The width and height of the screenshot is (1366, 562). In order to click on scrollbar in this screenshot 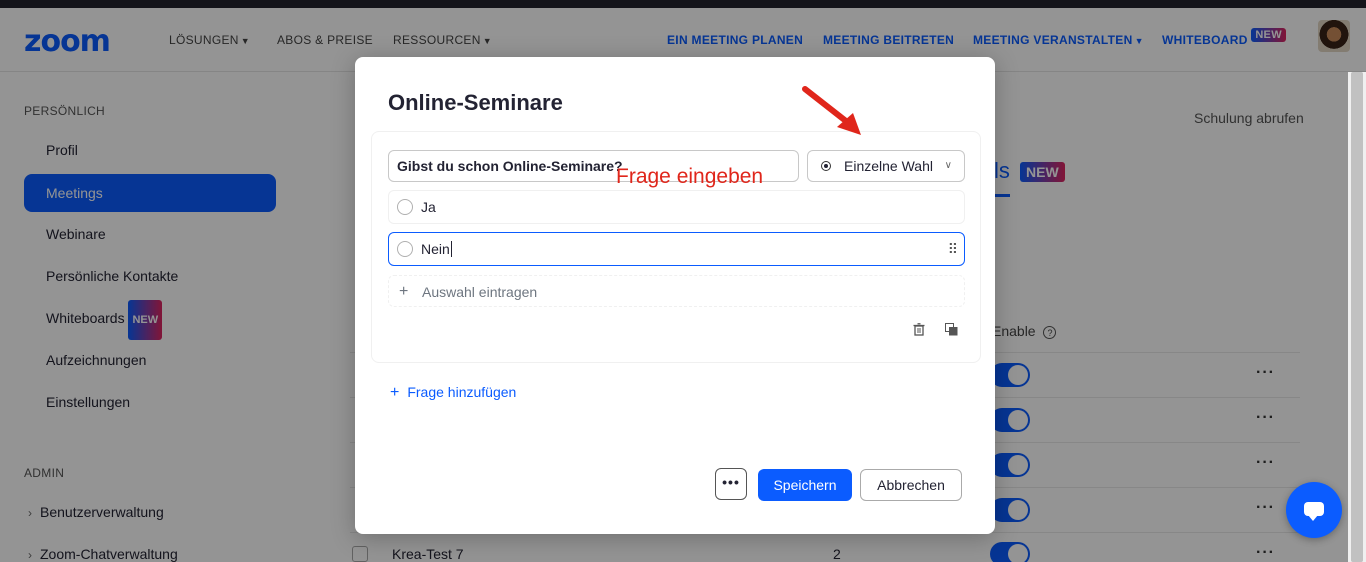, I will do `click(1357, 317)`.